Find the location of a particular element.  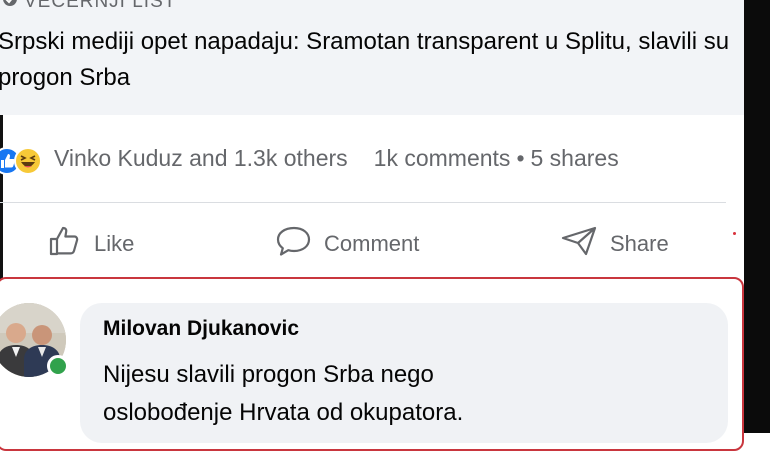

haha-icon is located at coordinates (28, 161).